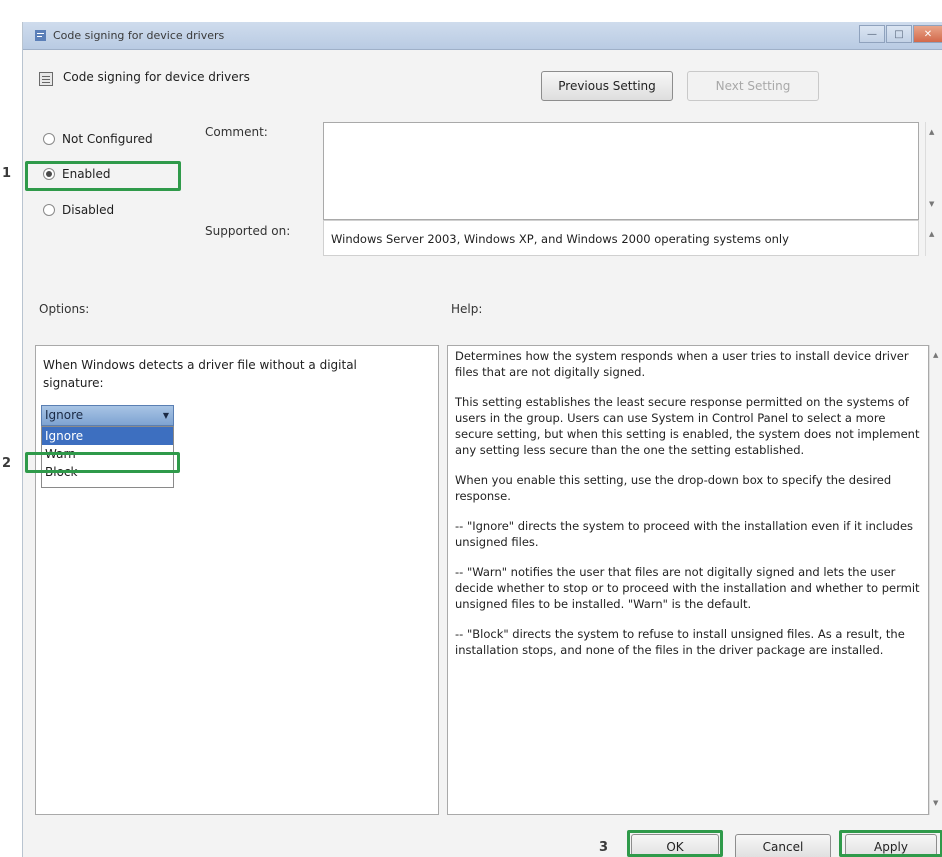  I want to click on highlight-ok, so click(675, 843).